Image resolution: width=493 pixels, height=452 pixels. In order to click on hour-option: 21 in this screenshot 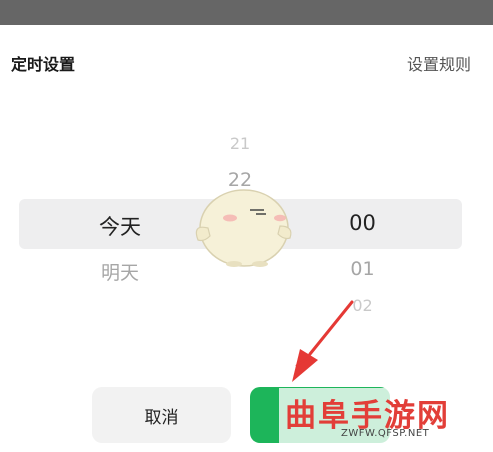, I will do `click(240, 143)`.